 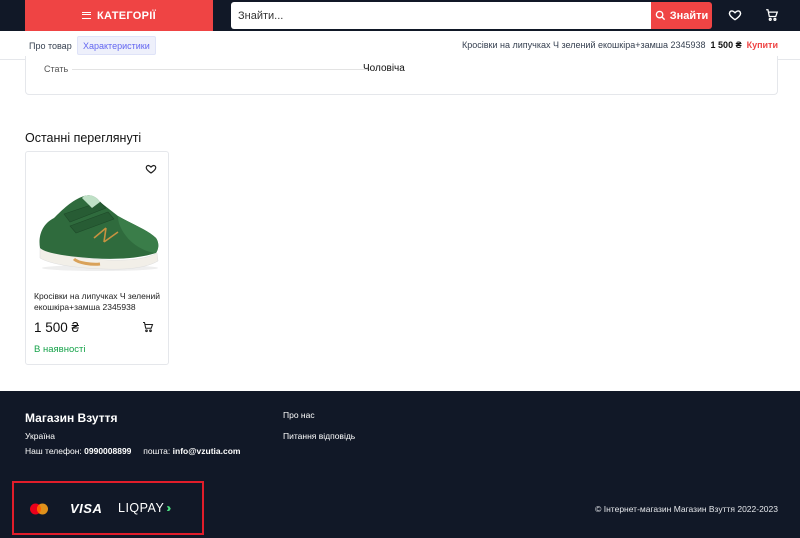 I want to click on cart-icon, so click(x=772, y=15).